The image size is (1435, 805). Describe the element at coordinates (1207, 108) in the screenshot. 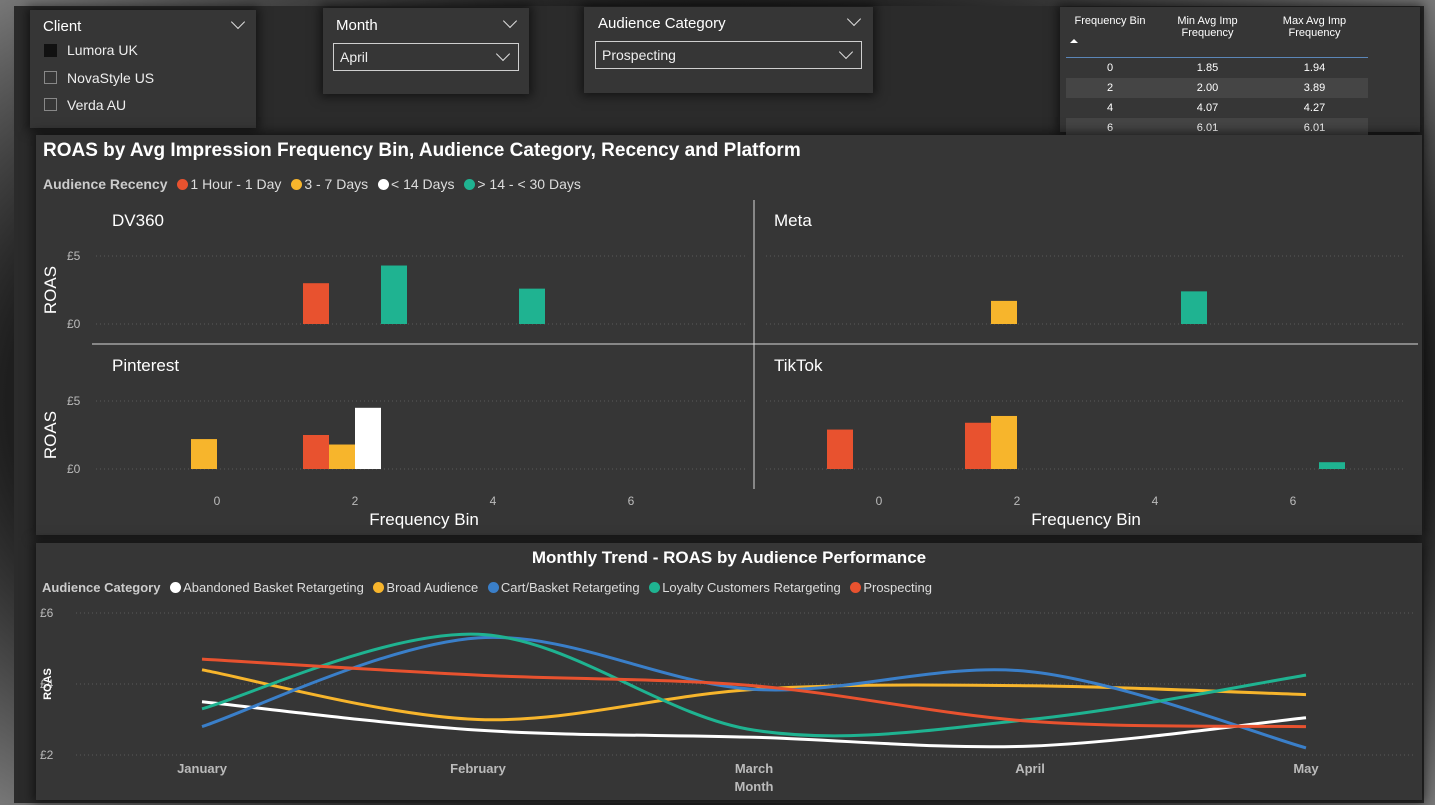

I see `table-cell: 4.07` at that location.